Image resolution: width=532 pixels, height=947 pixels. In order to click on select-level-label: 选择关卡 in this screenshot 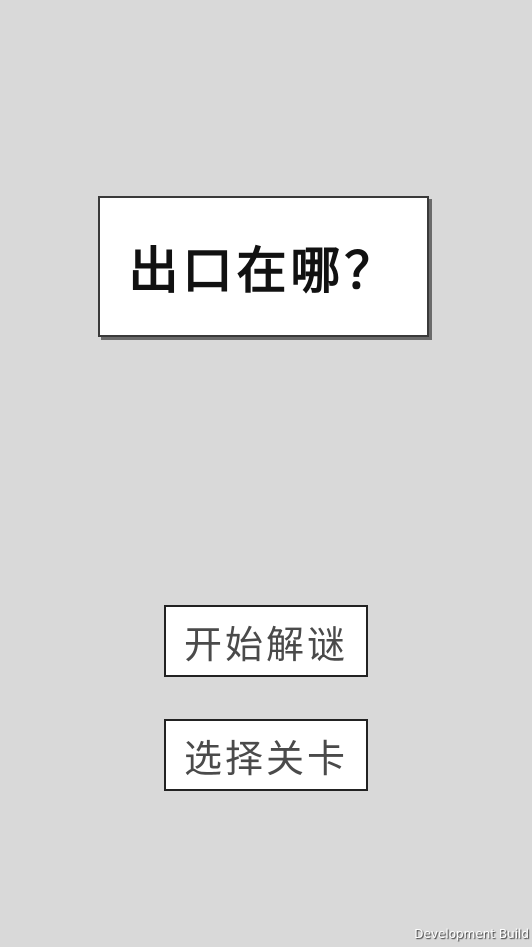, I will do `click(265, 758)`.